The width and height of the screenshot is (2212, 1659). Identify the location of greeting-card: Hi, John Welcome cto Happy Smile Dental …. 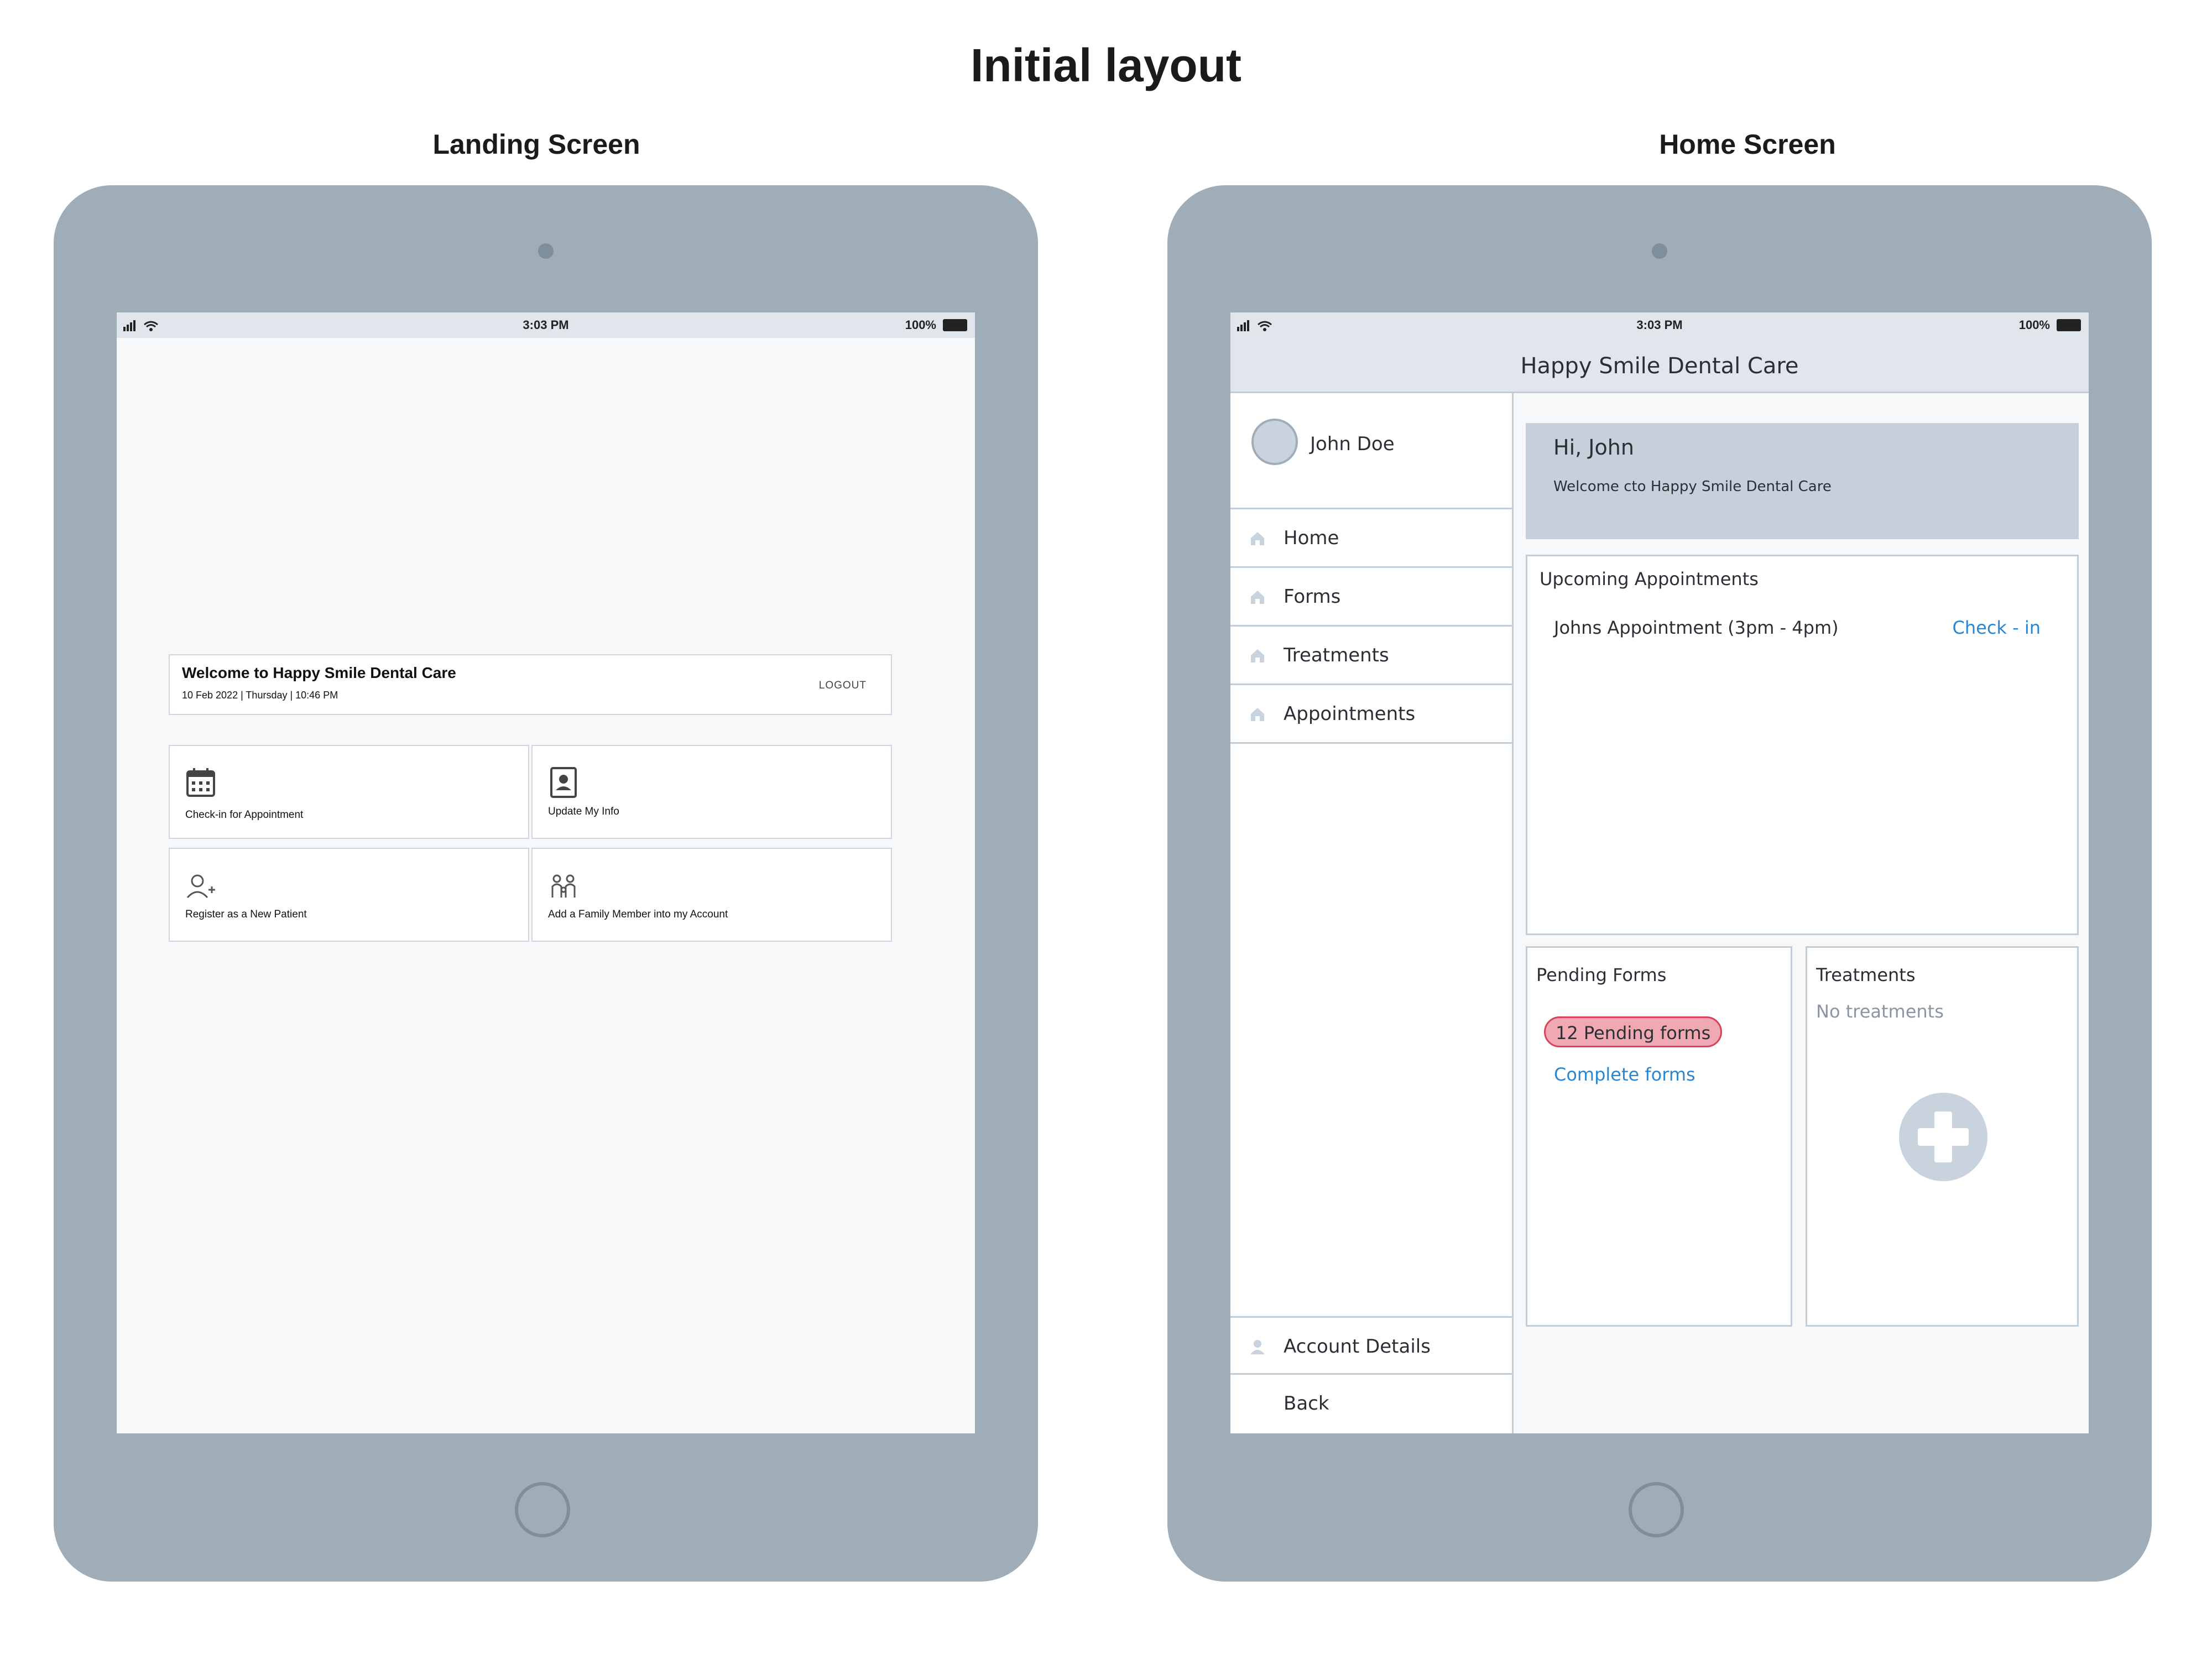
(1803, 481).